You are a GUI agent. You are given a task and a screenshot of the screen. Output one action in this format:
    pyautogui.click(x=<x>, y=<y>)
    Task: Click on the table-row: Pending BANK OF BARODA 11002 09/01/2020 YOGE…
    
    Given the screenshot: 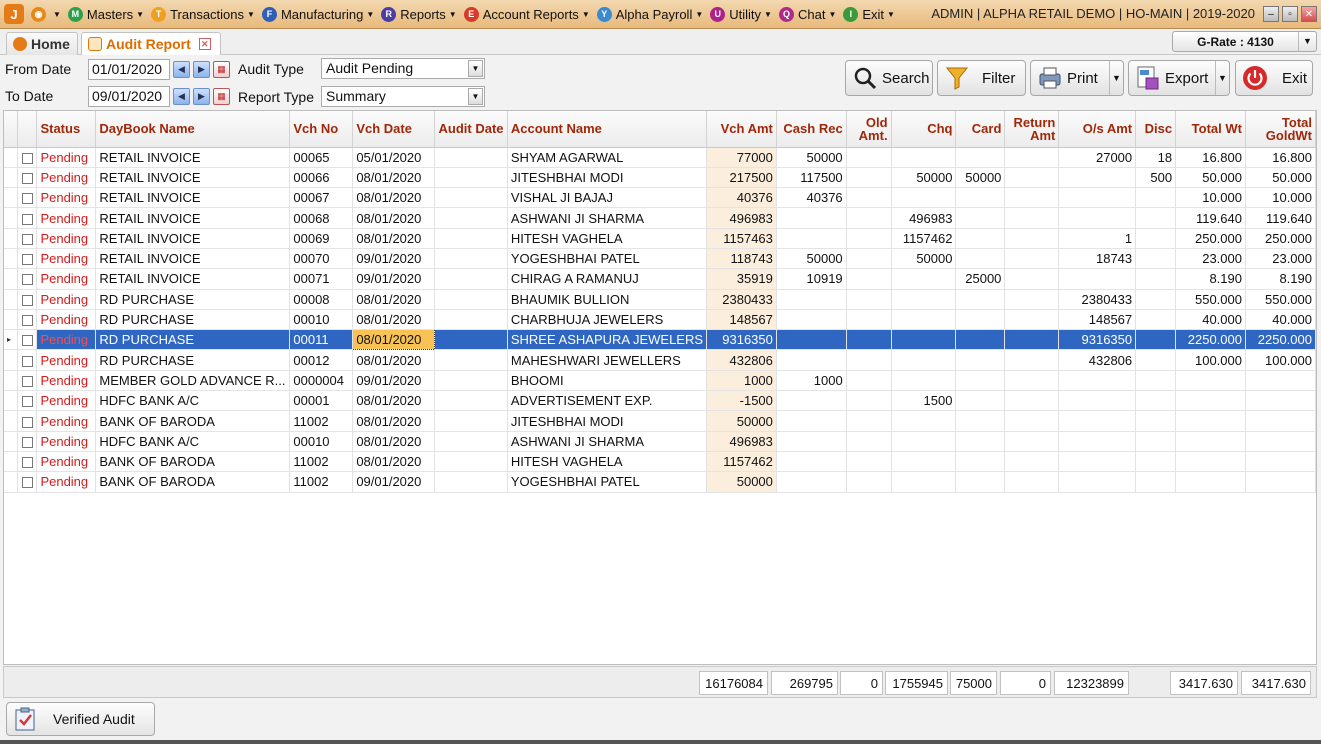 What is the action you would take?
    pyautogui.click(x=660, y=482)
    